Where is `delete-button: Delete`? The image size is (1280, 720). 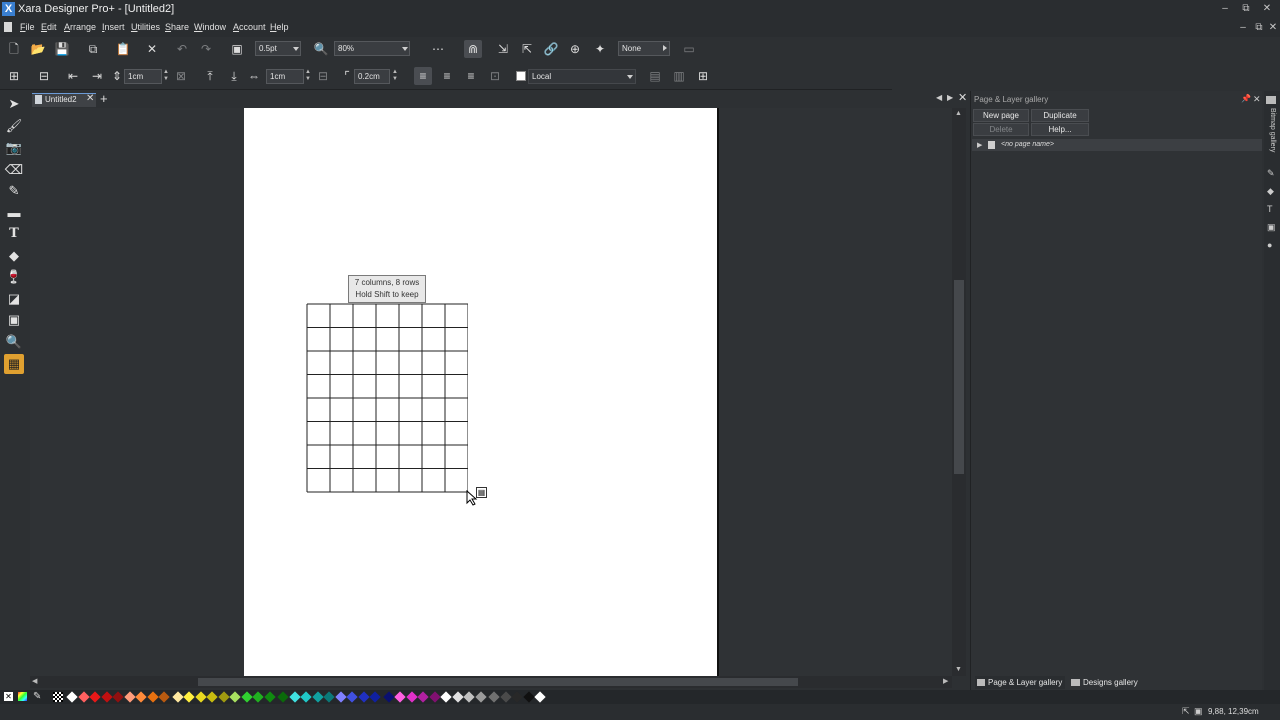
delete-button: Delete is located at coordinates (1001, 129).